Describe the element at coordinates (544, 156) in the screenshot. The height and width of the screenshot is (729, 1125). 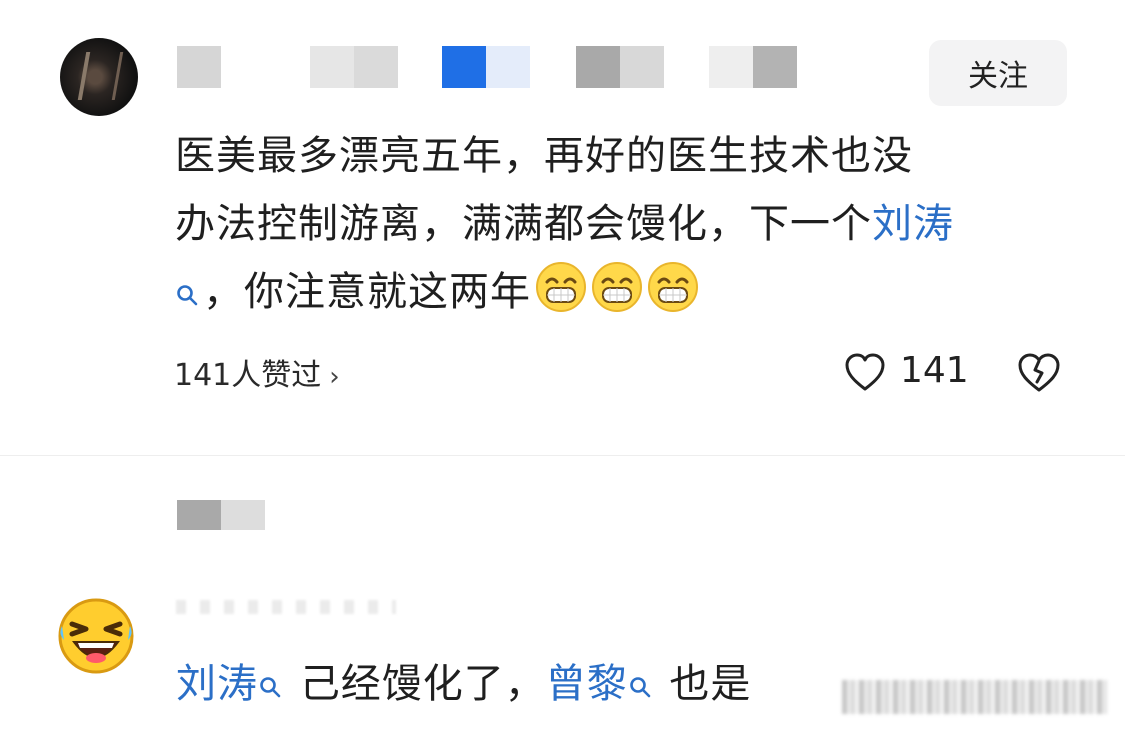
I see `comment-line-1: 医美最多漂亮五年，再好的医生技术也没` at that location.